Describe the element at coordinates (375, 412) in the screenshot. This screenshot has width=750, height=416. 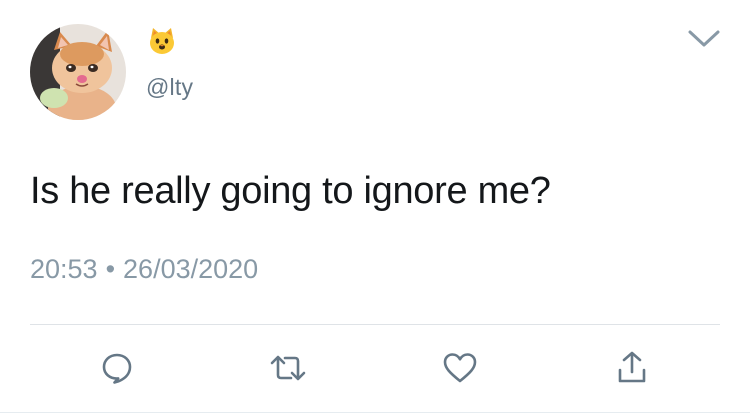
I see `bottom-divider` at that location.